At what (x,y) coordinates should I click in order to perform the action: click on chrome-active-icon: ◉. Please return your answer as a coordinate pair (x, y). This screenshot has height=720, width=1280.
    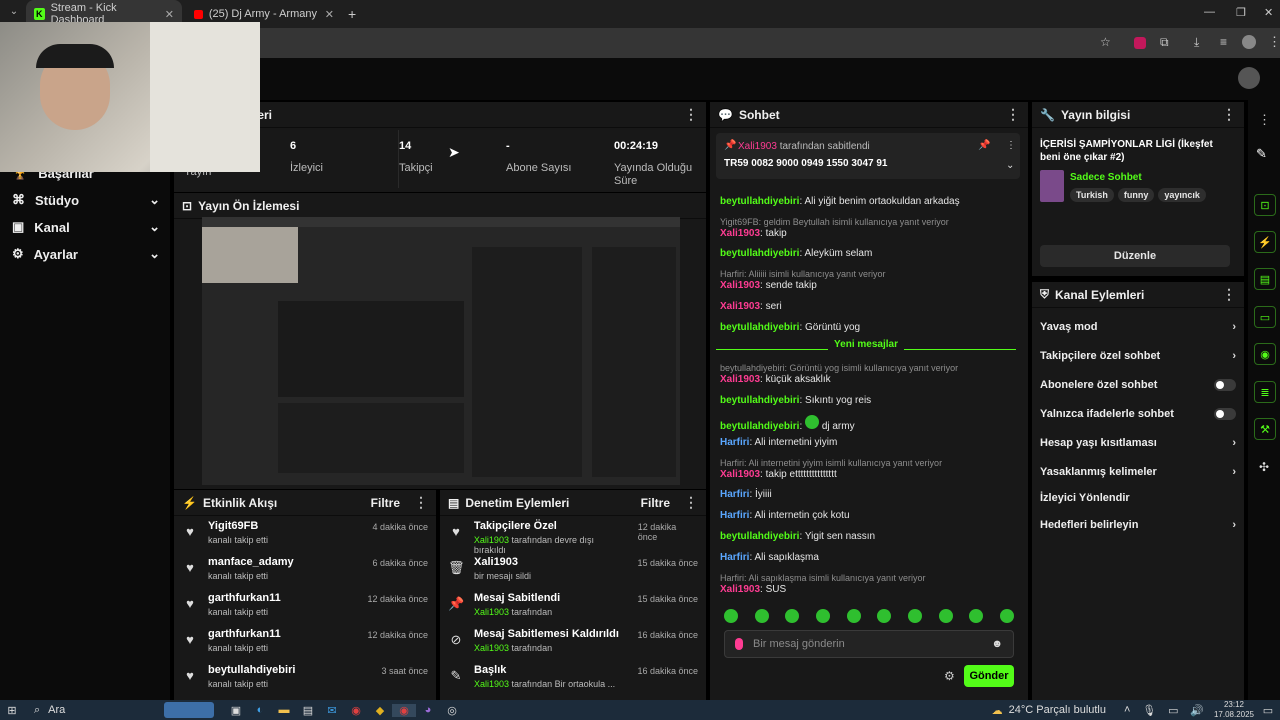
    Looking at the image, I should click on (404, 710).